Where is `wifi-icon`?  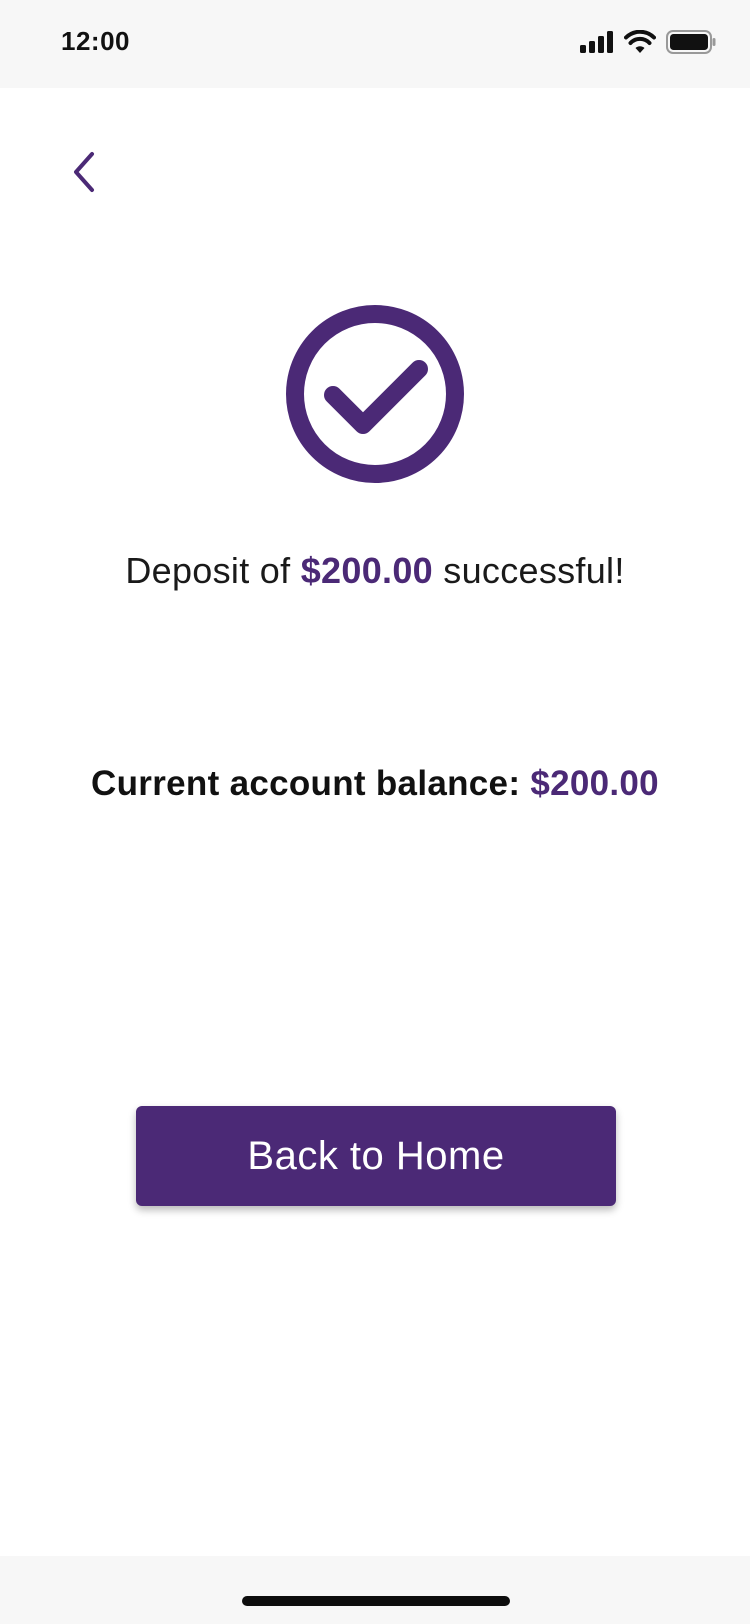
wifi-icon is located at coordinates (640, 42).